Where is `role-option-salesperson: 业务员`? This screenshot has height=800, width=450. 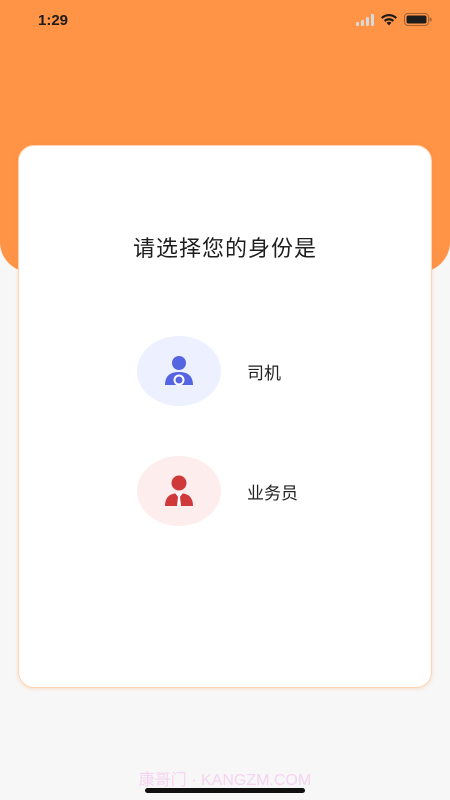
role-option-salesperson: 业务员 is located at coordinates (247, 491).